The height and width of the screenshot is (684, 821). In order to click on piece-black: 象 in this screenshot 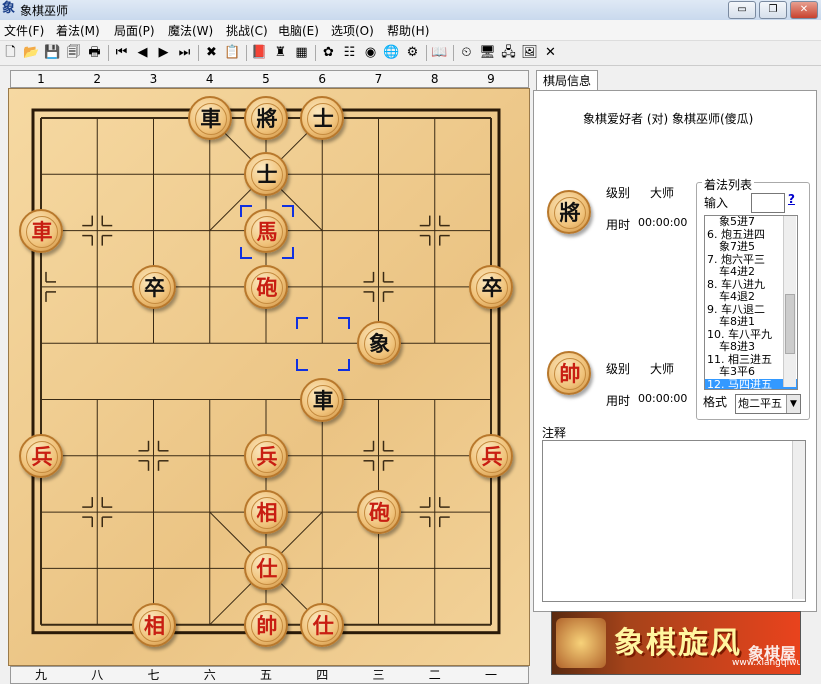, I will do `click(378, 343)`.